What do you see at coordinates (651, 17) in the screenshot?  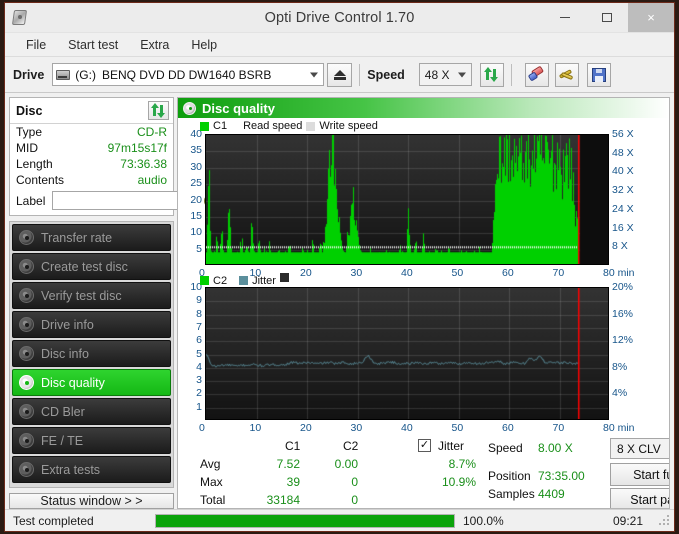 I see `close-button: ×` at bounding box center [651, 17].